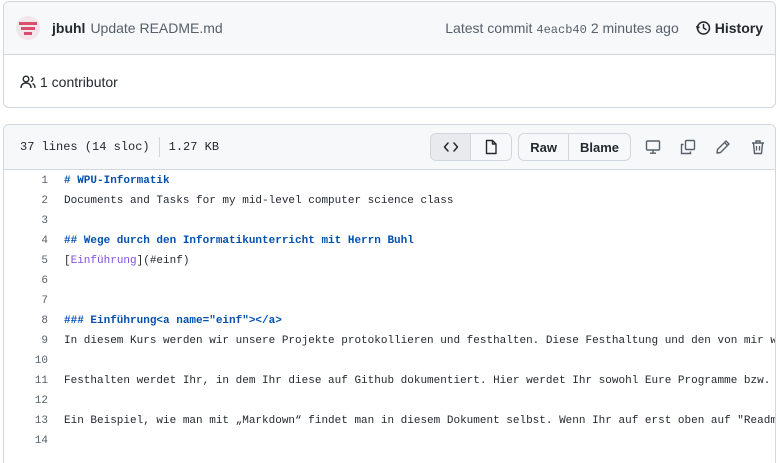  I want to click on line-number: 12, so click(26, 401).